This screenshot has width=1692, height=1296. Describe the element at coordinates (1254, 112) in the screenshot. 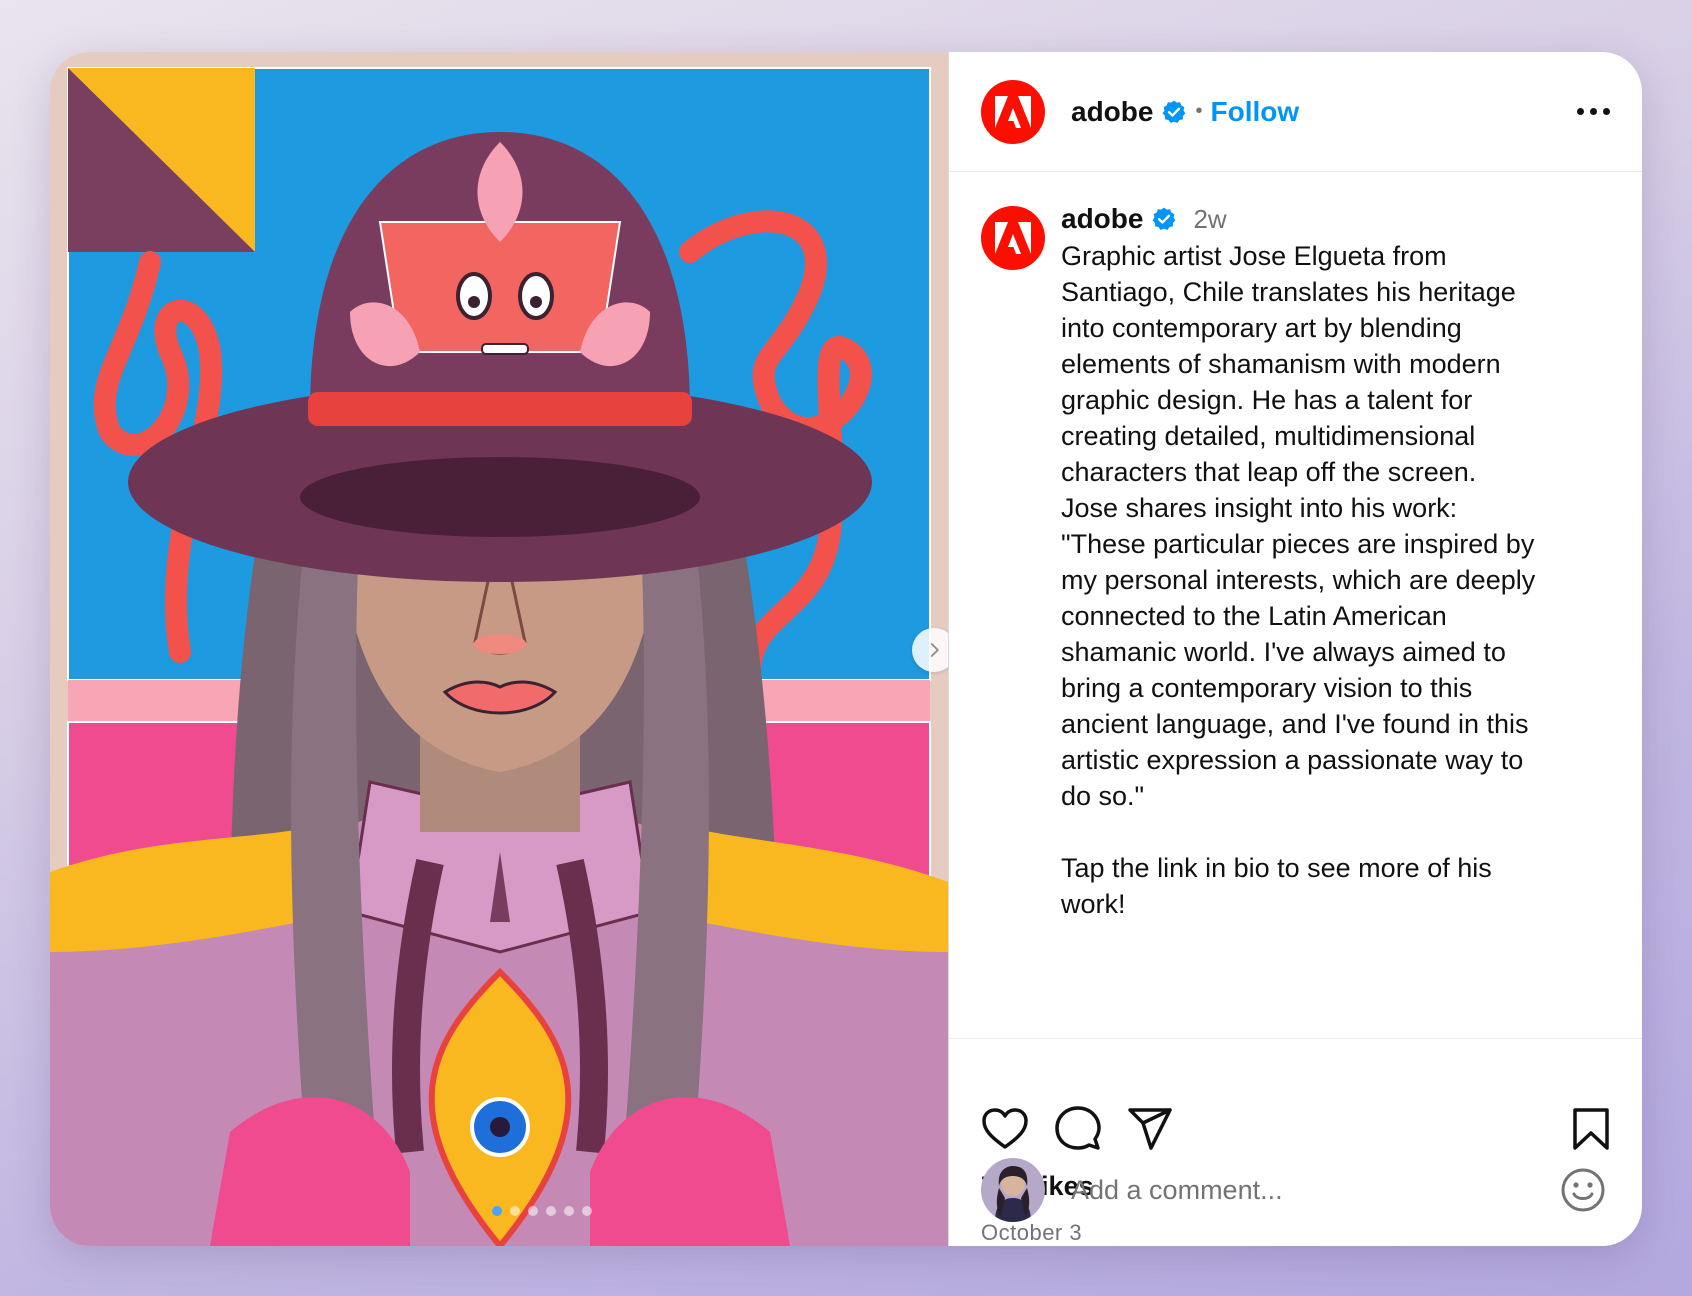

I see `follow-button: Follow` at that location.